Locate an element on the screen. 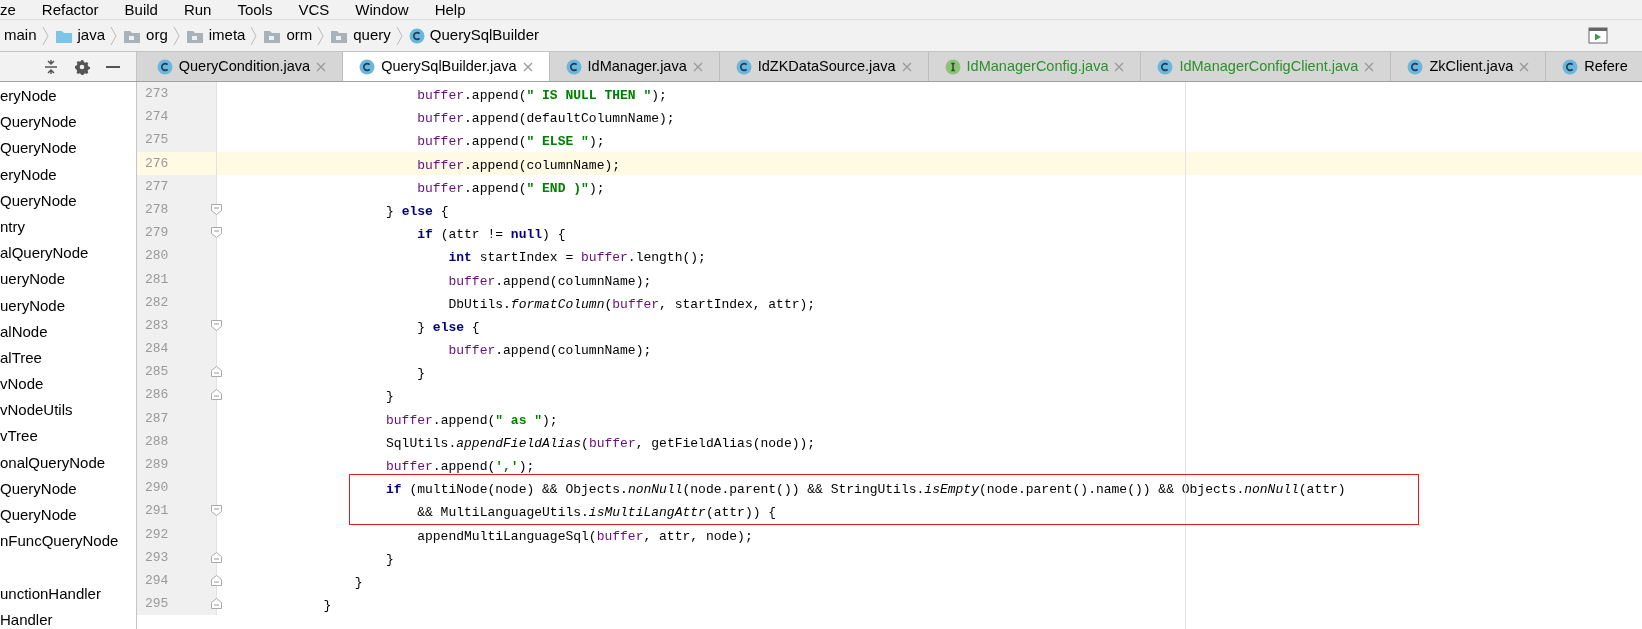  breadcrumb-item: QuerySqlBuilder is located at coordinates (484, 35).